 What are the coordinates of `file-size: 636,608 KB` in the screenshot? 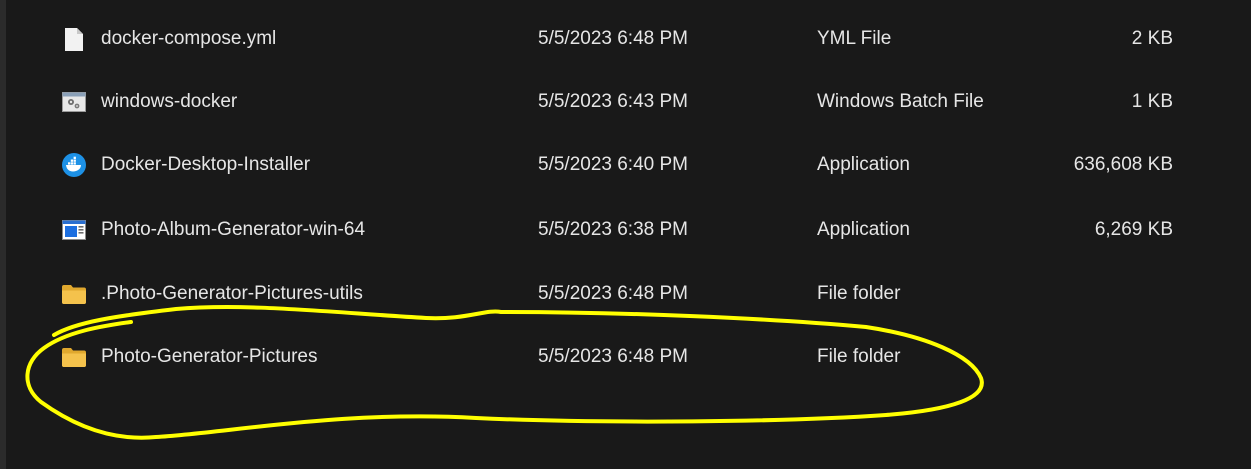 It's located at (1123, 164).